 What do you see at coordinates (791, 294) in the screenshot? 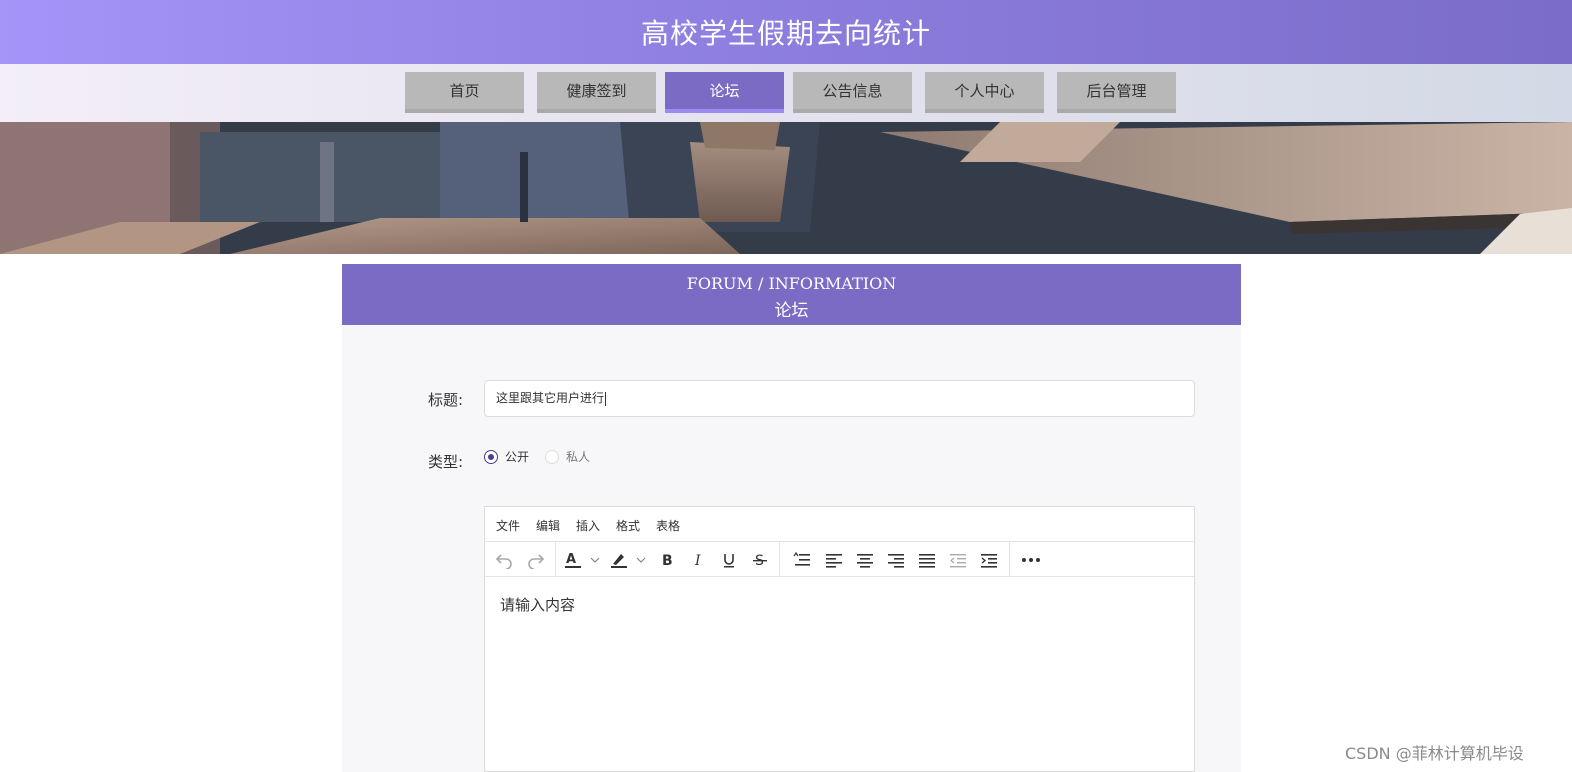
I see `section-header: FORUM / INFORMATION 论坛` at bounding box center [791, 294].